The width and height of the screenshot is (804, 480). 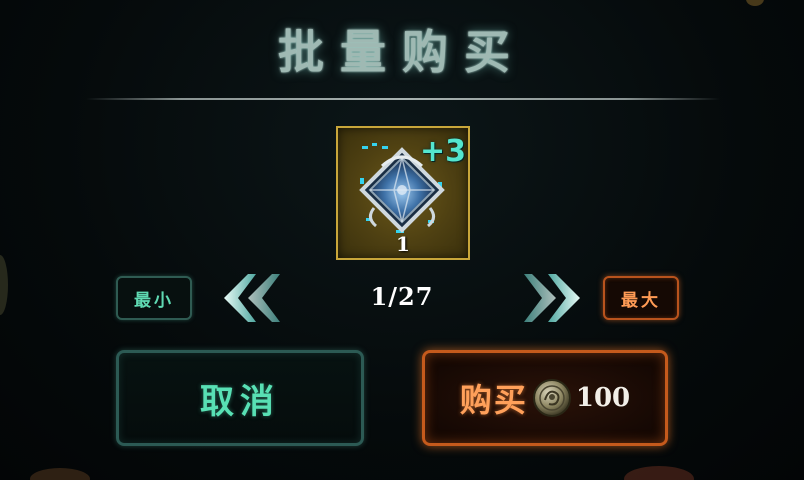 I want to click on buy-button-label: 购买, so click(x=493, y=400).